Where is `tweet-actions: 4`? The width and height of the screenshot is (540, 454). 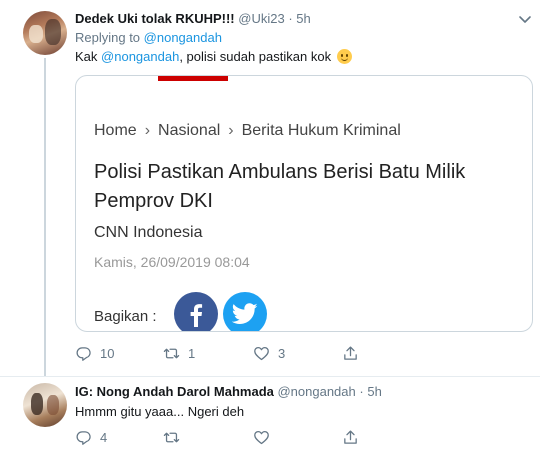
tweet-actions: 4 is located at coordinates (275, 439).